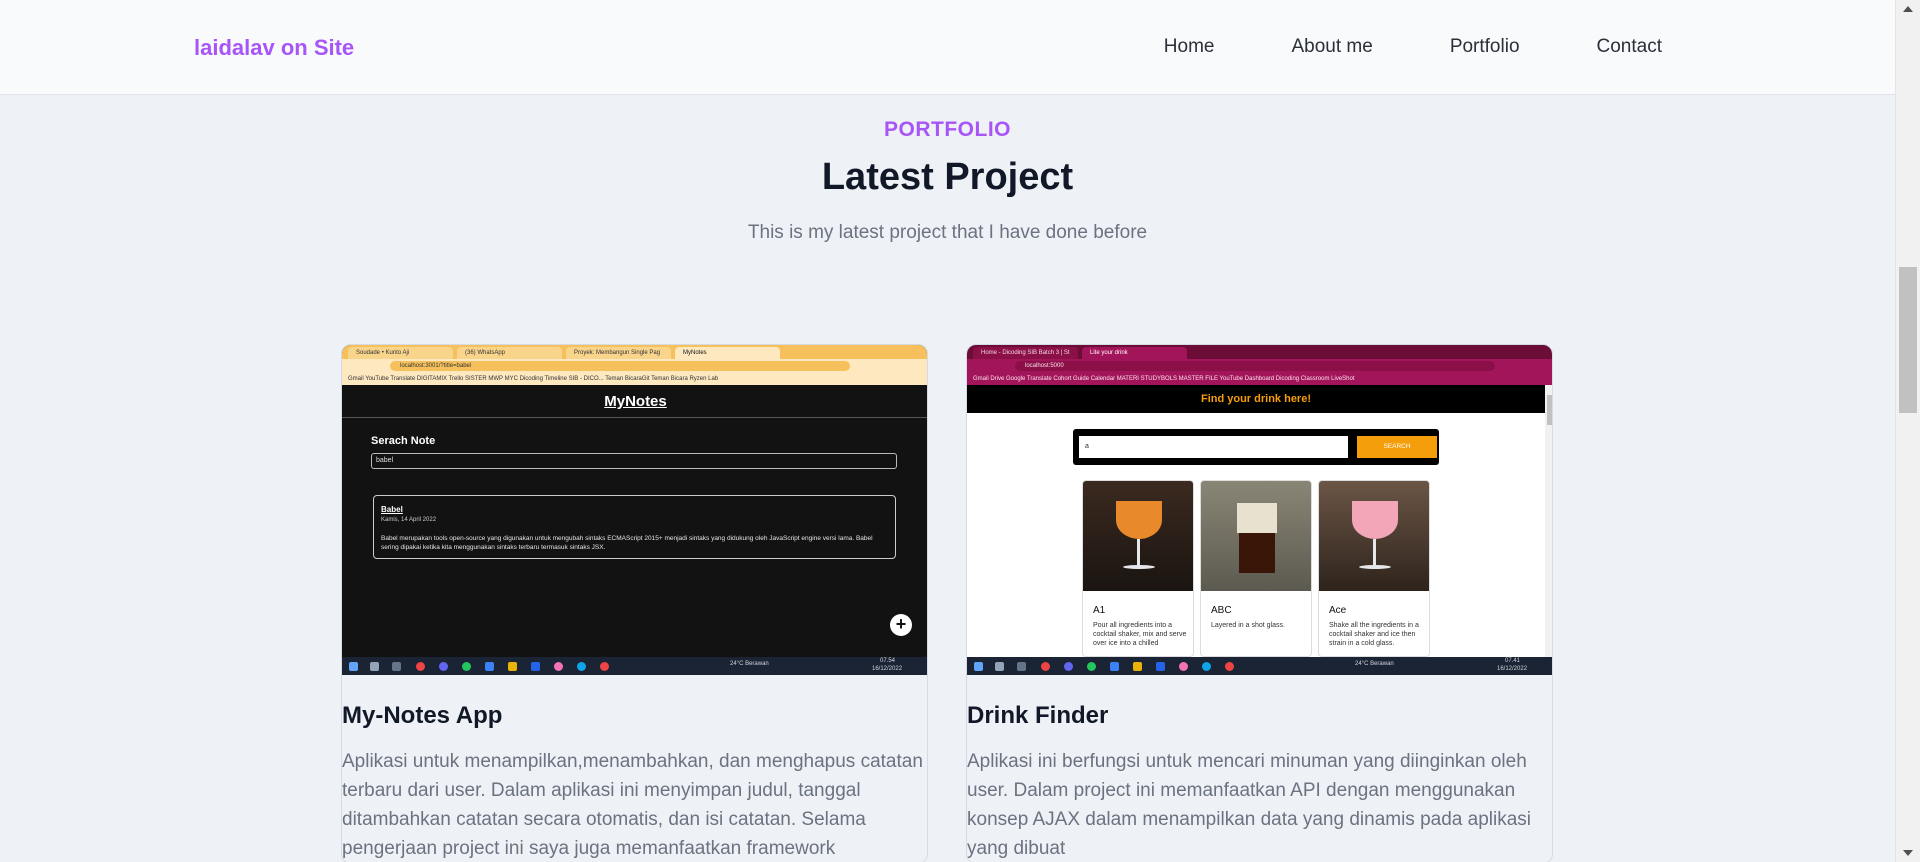 The height and width of the screenshot is (862, 1920). What do you see at coordinates (1038, 715) in the screenshot?
I see `project-title: Drink Finder` at bounding box center [1038, 715].